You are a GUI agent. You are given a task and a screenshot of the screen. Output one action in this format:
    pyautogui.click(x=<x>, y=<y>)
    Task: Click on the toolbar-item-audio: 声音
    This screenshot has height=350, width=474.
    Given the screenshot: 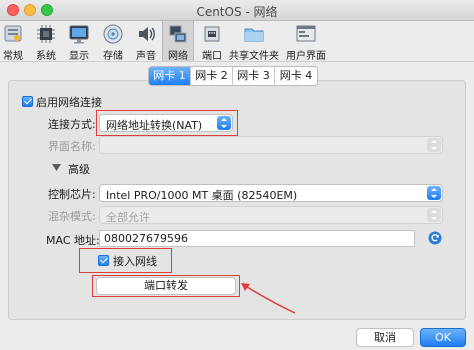 What is the action you would take?
    pyautogui.click(x=146, y=41)
    